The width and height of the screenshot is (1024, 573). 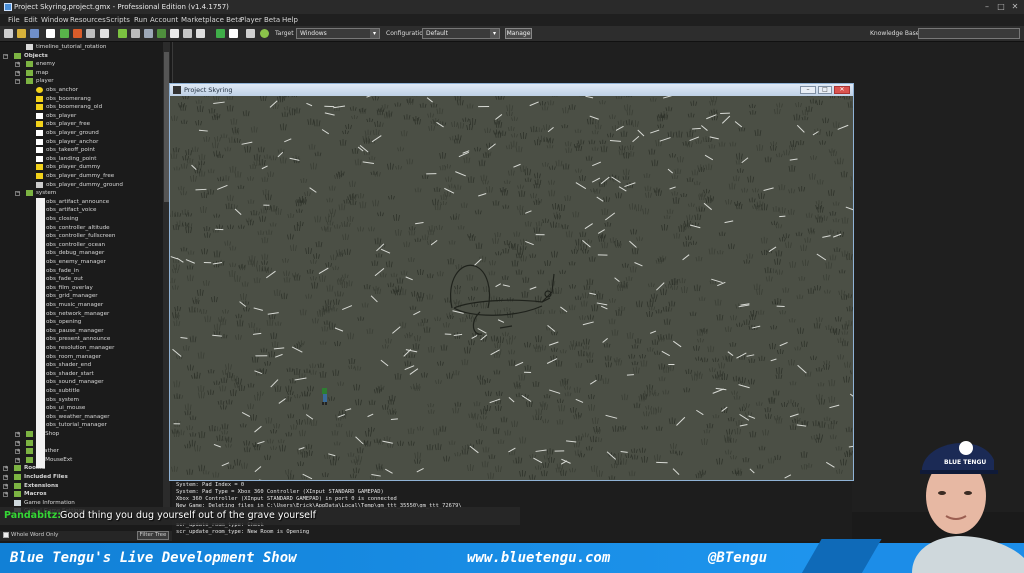 I want to click on configuration-select: Default ▾, so click(x=461, y=33).